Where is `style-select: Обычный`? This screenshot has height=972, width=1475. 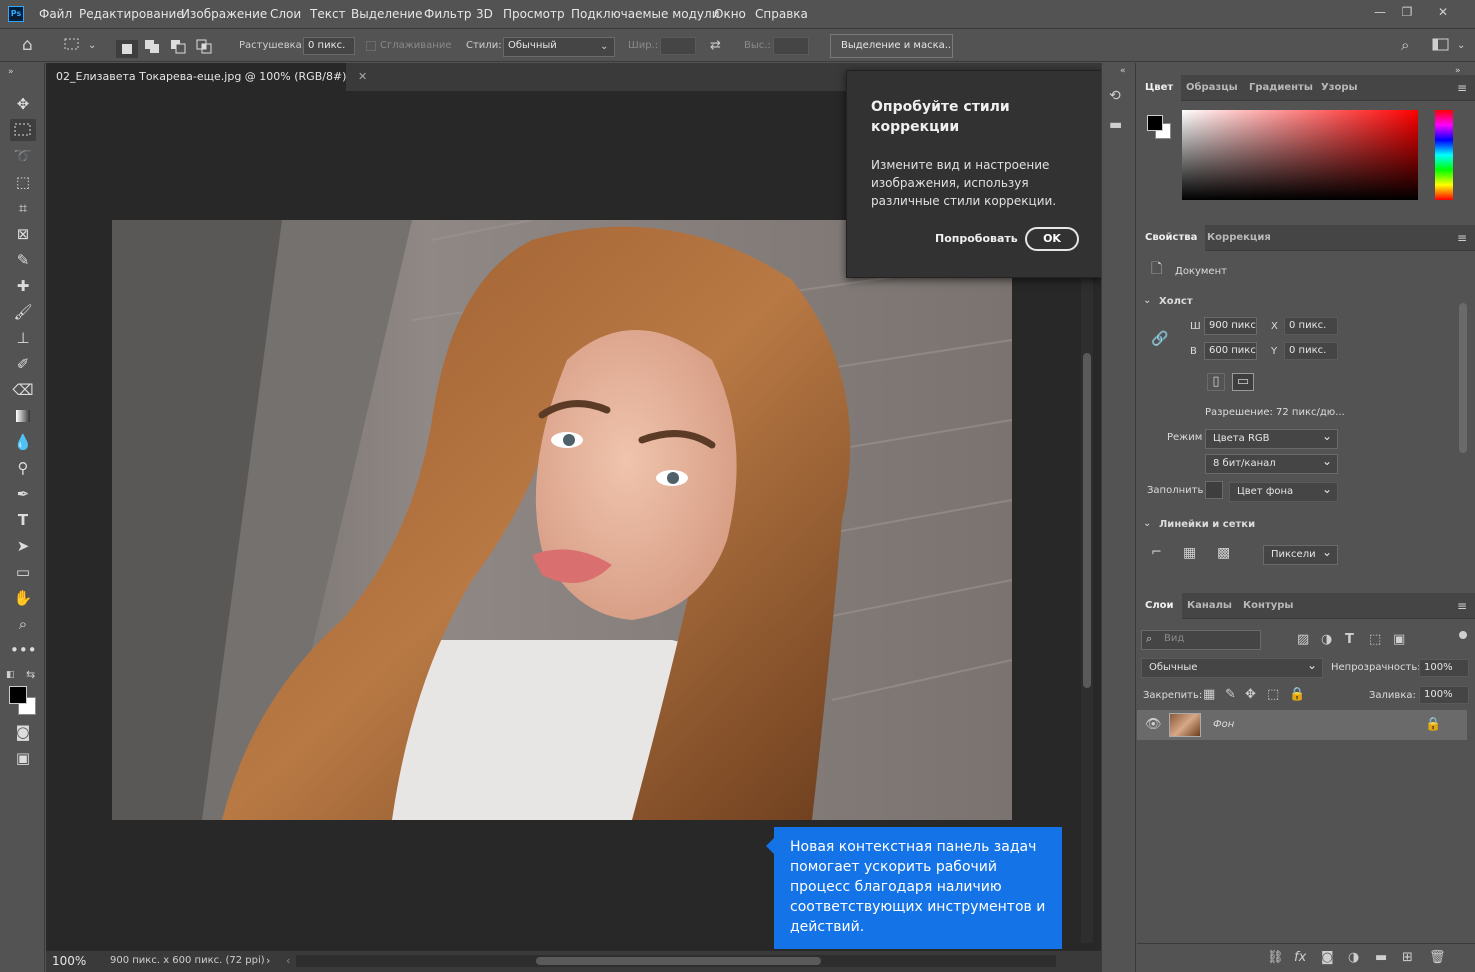 style-select: Обычный is located at coordinates (559, 47).